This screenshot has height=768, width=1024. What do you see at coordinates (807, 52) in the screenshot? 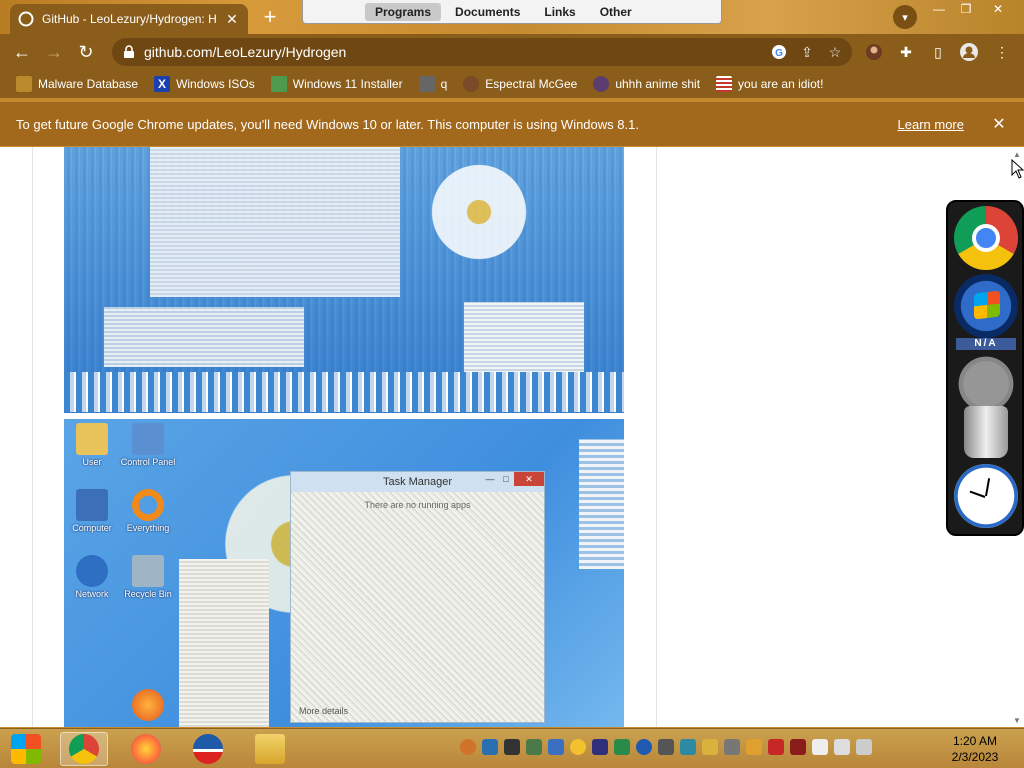
I see `share-icon: ⇪` at bounding box center [807, 52].